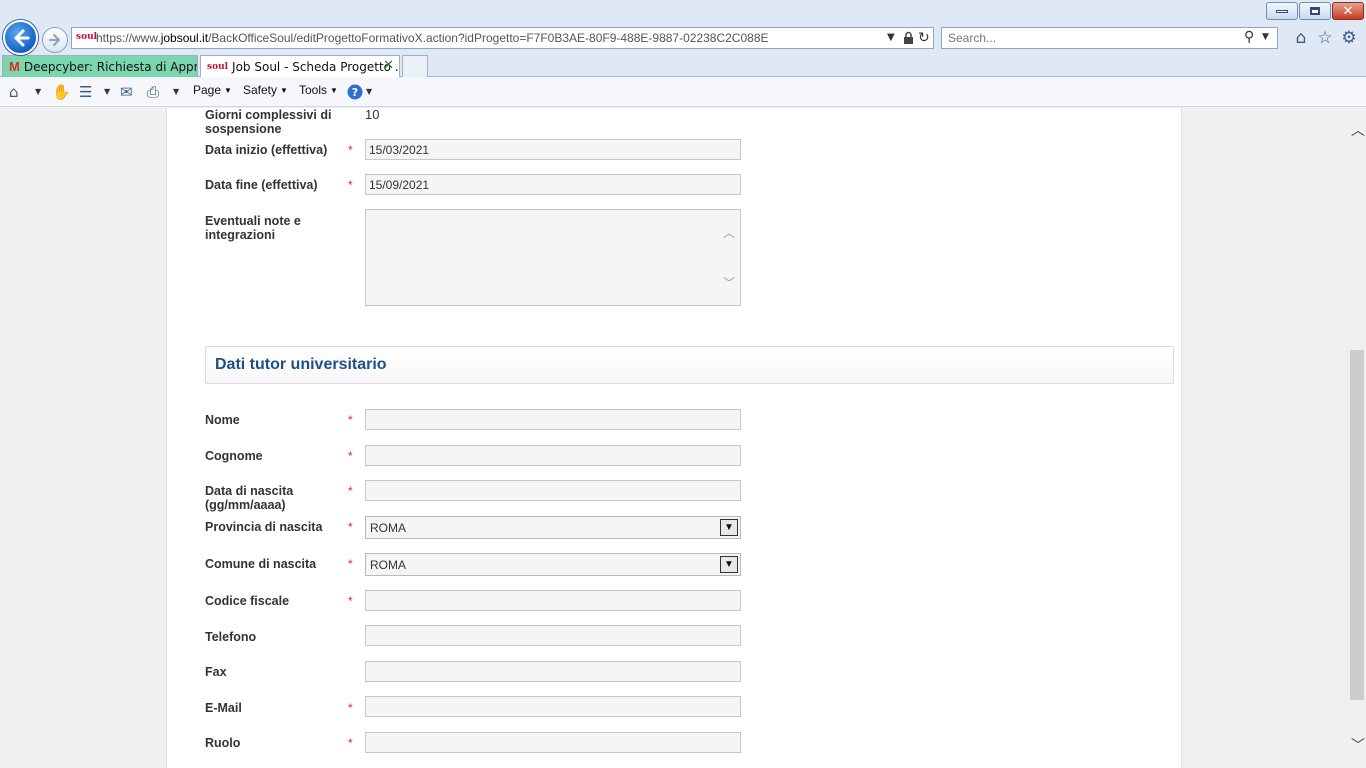 The image size is (1366, 768). Describe the element at coordinates (553, 564) in the screenshot. I see `comune-select: ROMA ▼` at that location.